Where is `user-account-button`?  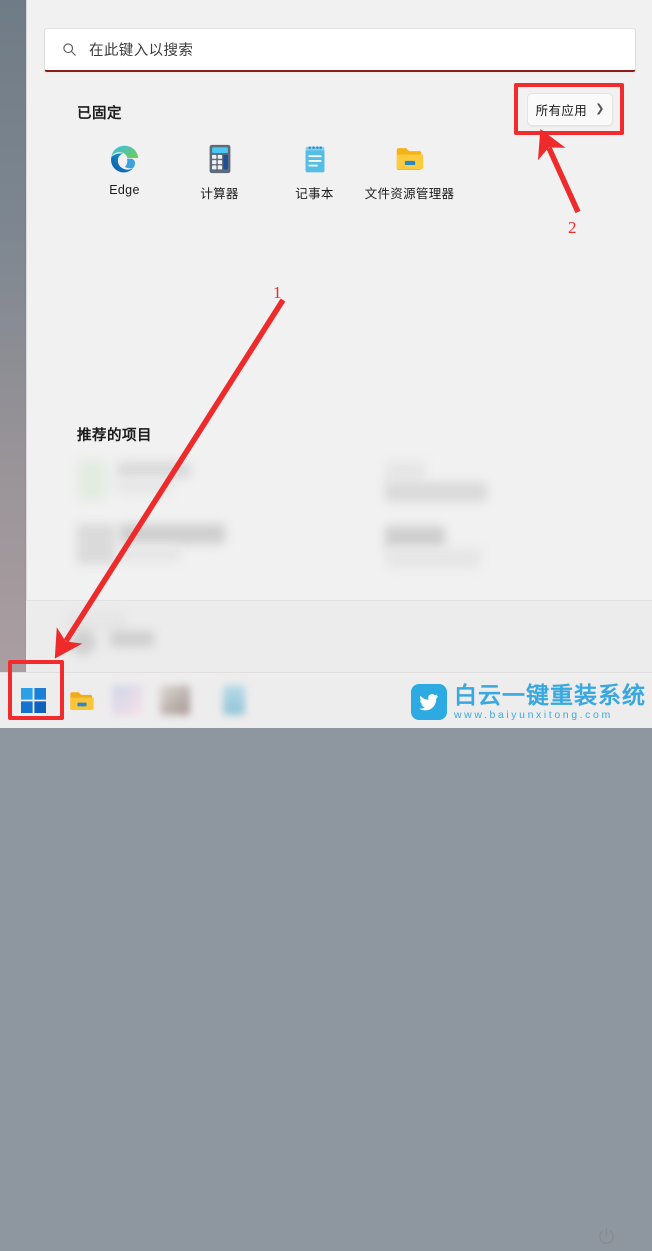 user-account-button is located at coordinates (134, 635).